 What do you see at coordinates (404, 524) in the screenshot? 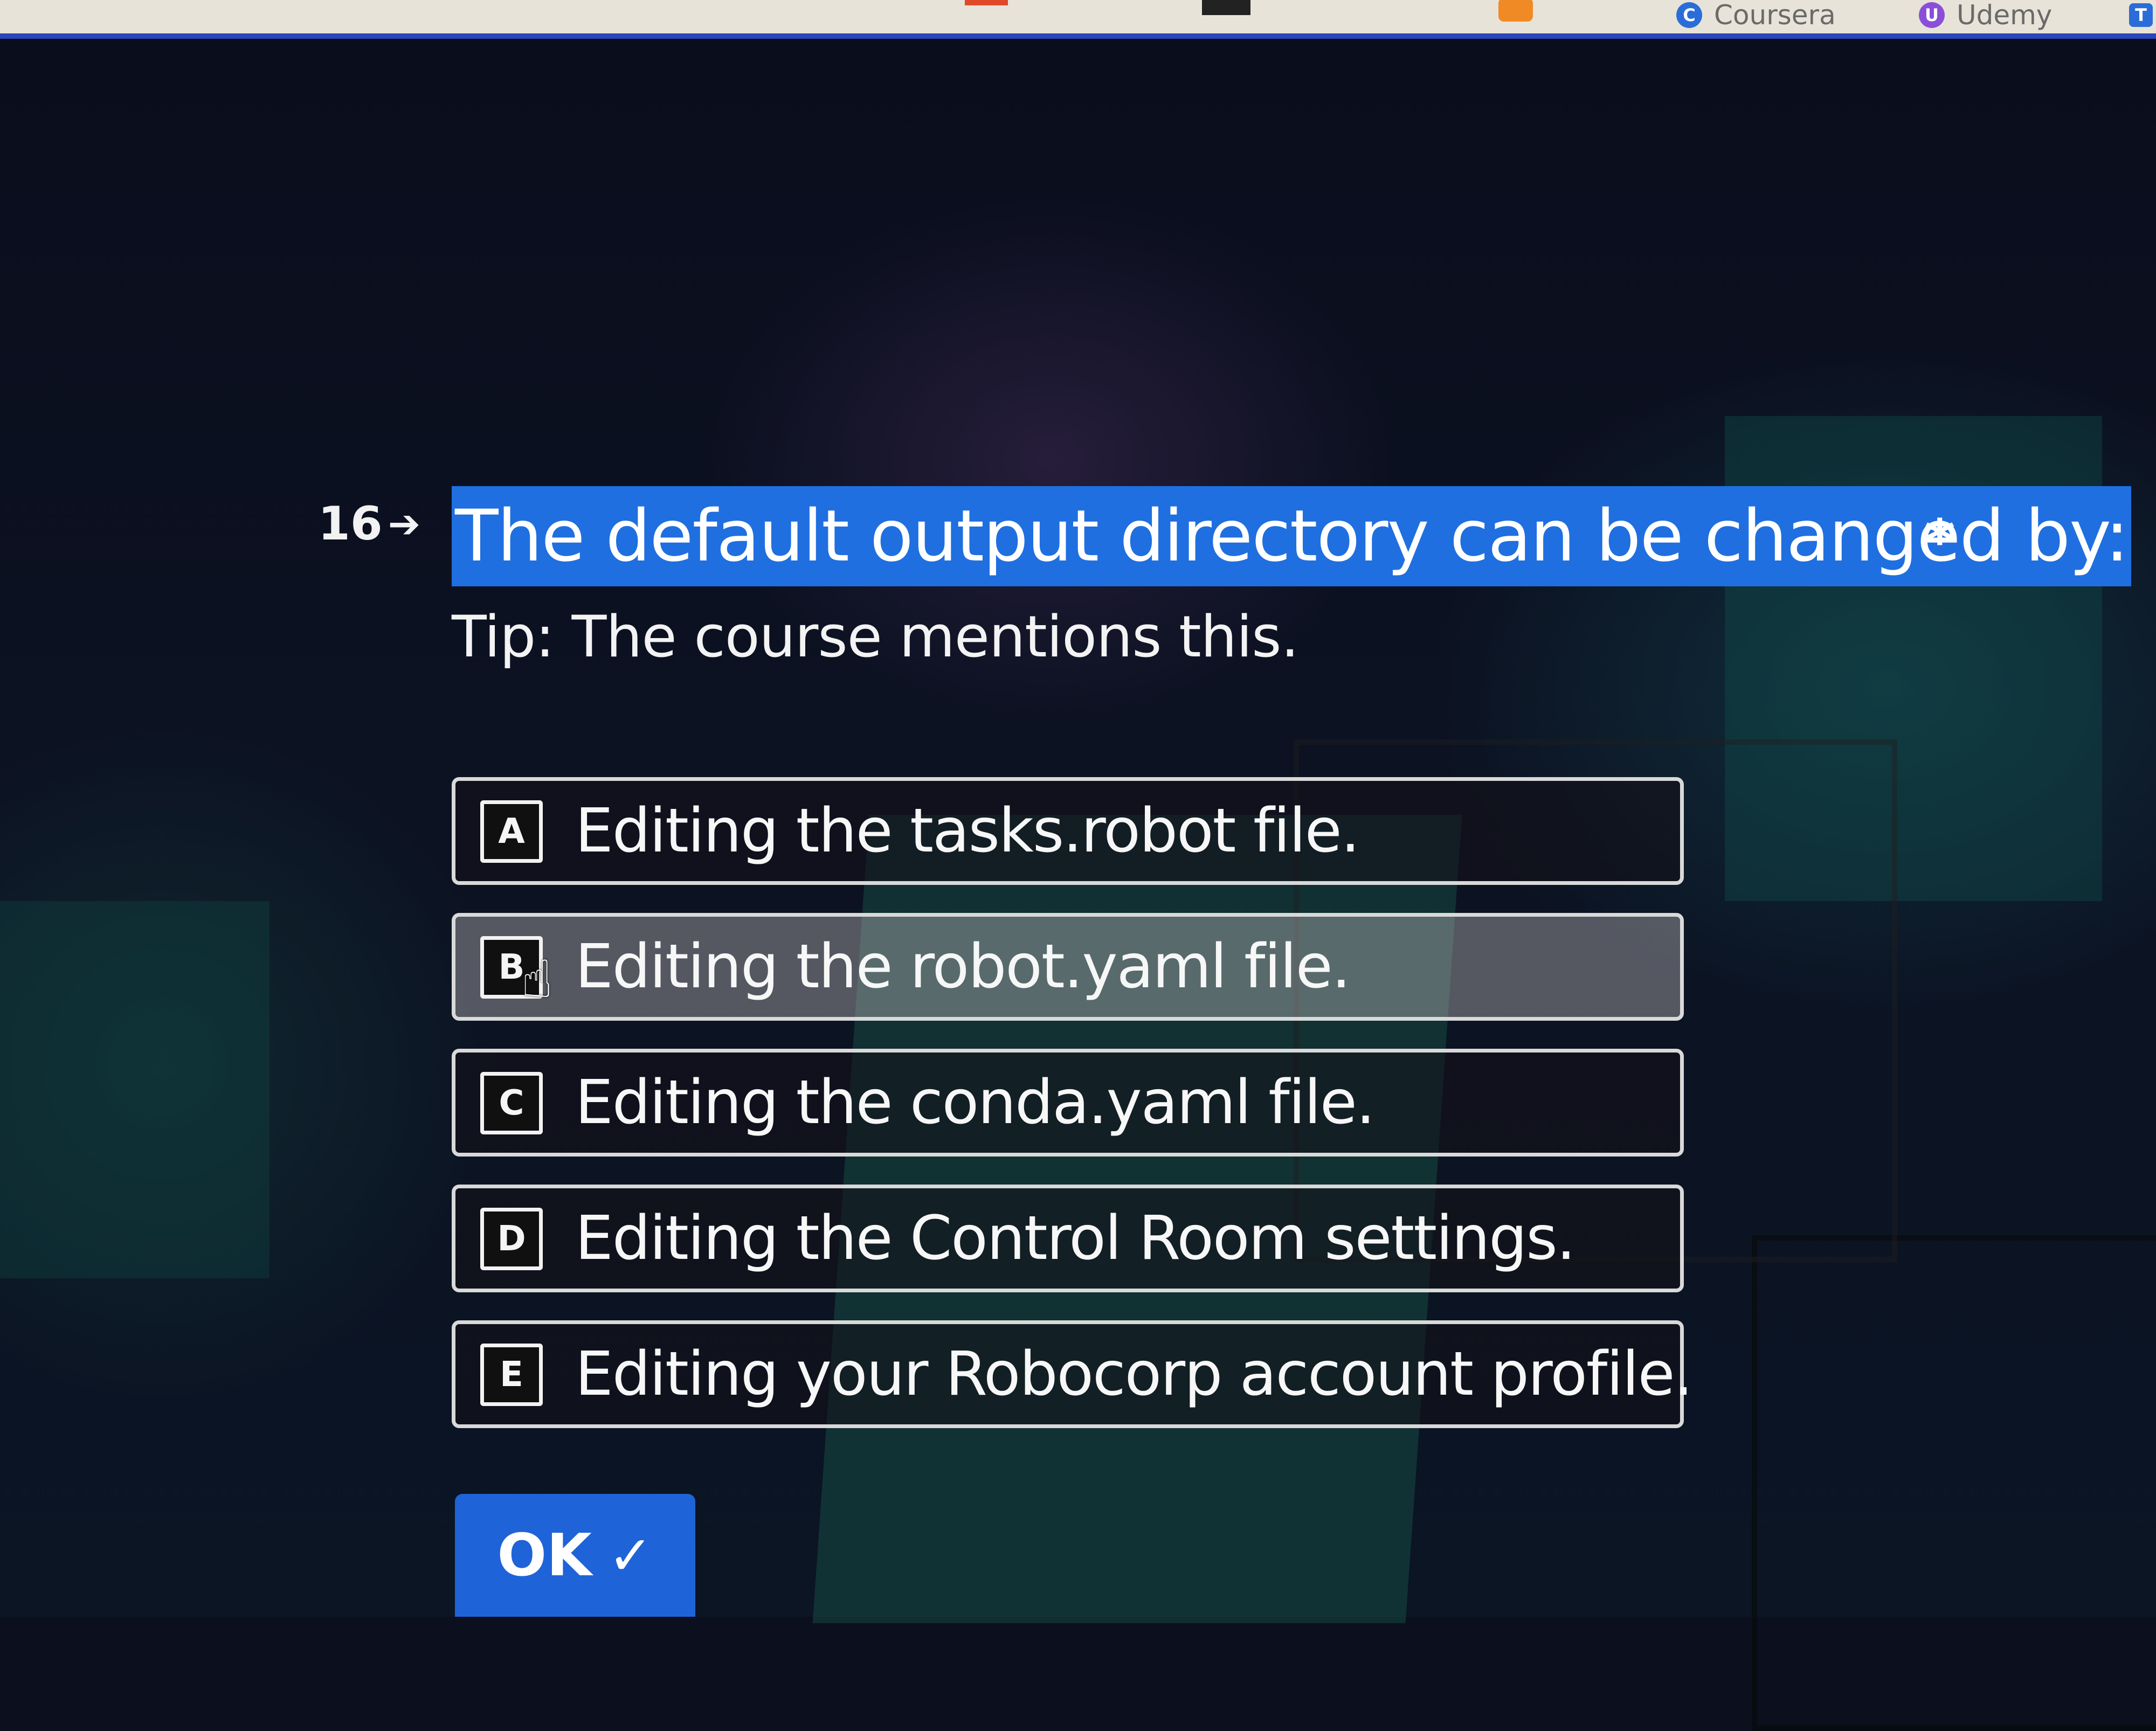
I see `arrow-right-icon: ➔` at bounding box center [404, 524].